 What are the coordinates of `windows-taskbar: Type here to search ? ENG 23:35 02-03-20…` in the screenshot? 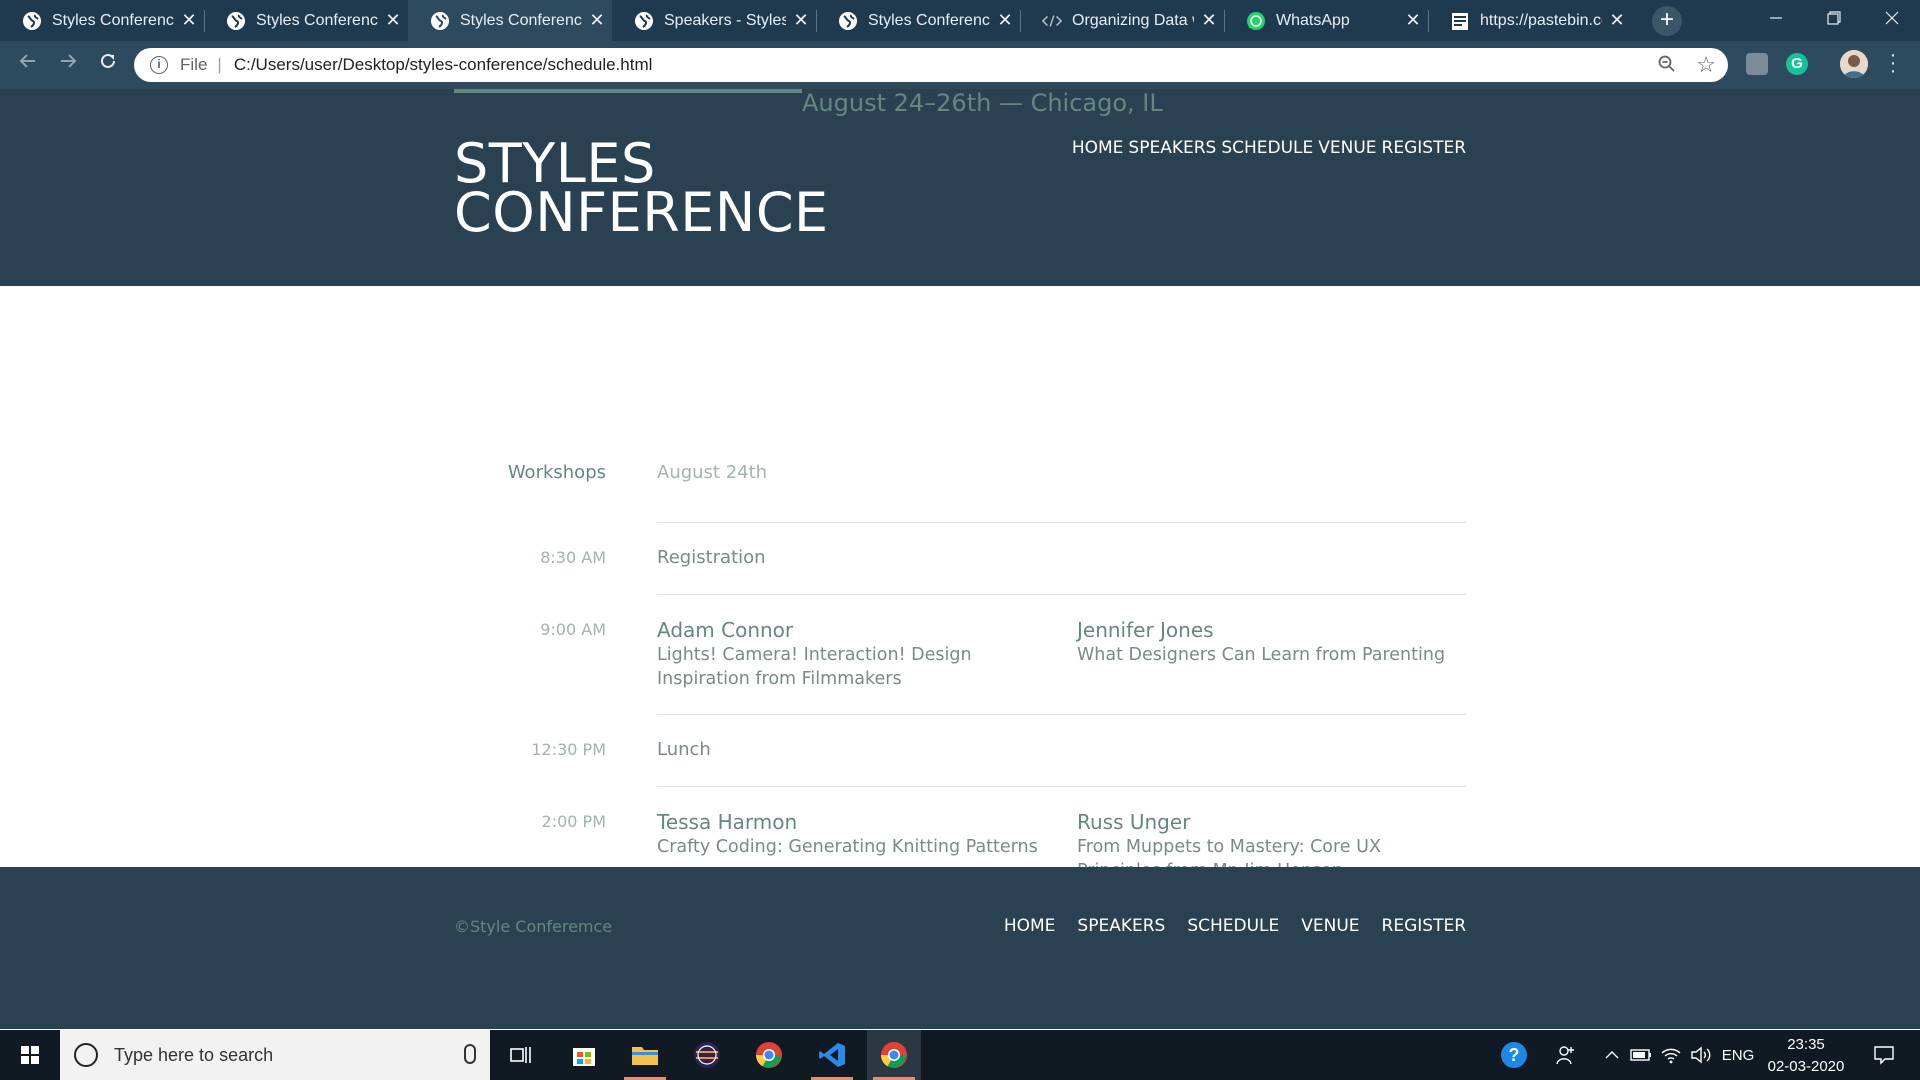 It's located at (960, 1055).